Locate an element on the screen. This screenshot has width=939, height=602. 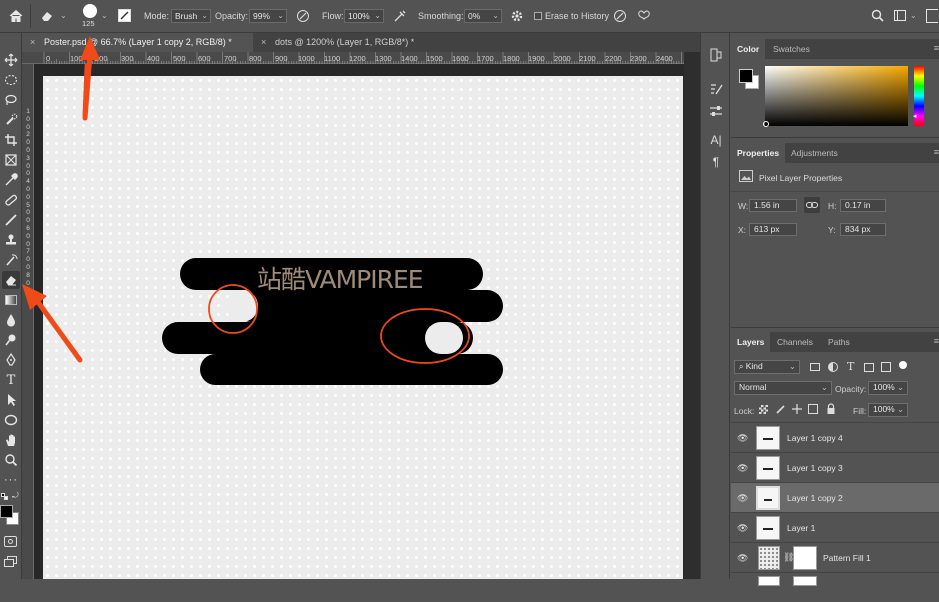
search-icon is located at coordinates (877, 15).